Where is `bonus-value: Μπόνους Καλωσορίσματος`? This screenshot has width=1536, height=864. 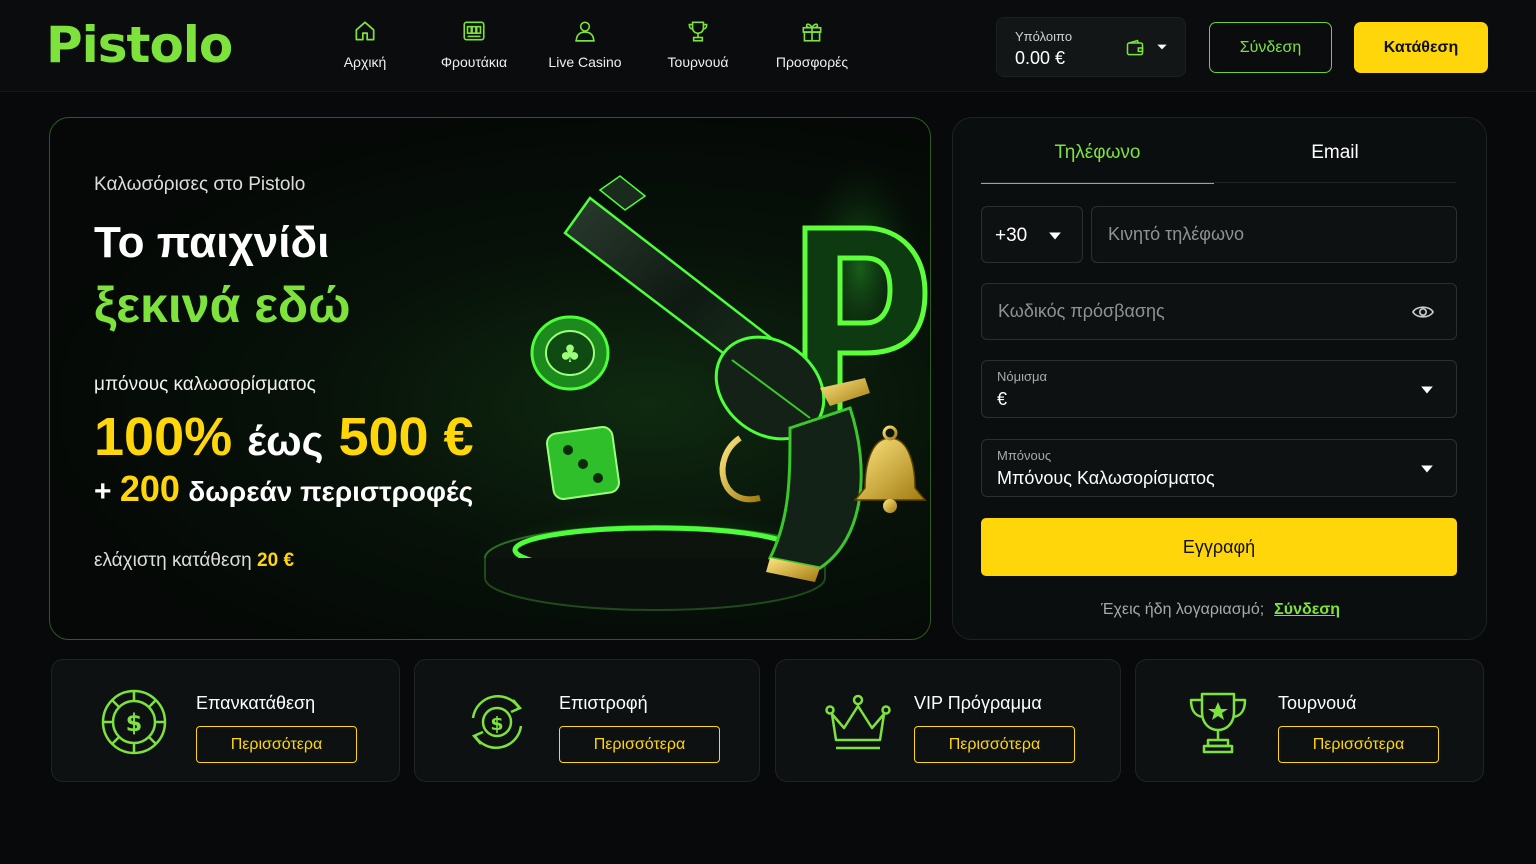 bonus-value: Μπόνους Καλωσορίσματος is located at coordinates (1106, 478).